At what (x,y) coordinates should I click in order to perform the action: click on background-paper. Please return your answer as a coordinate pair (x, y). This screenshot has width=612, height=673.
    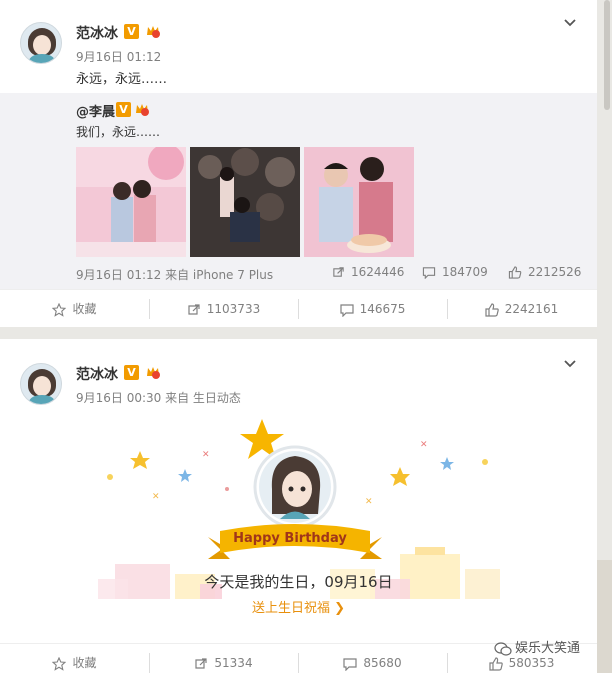
    Looking at the image, I should click on (604, 616).